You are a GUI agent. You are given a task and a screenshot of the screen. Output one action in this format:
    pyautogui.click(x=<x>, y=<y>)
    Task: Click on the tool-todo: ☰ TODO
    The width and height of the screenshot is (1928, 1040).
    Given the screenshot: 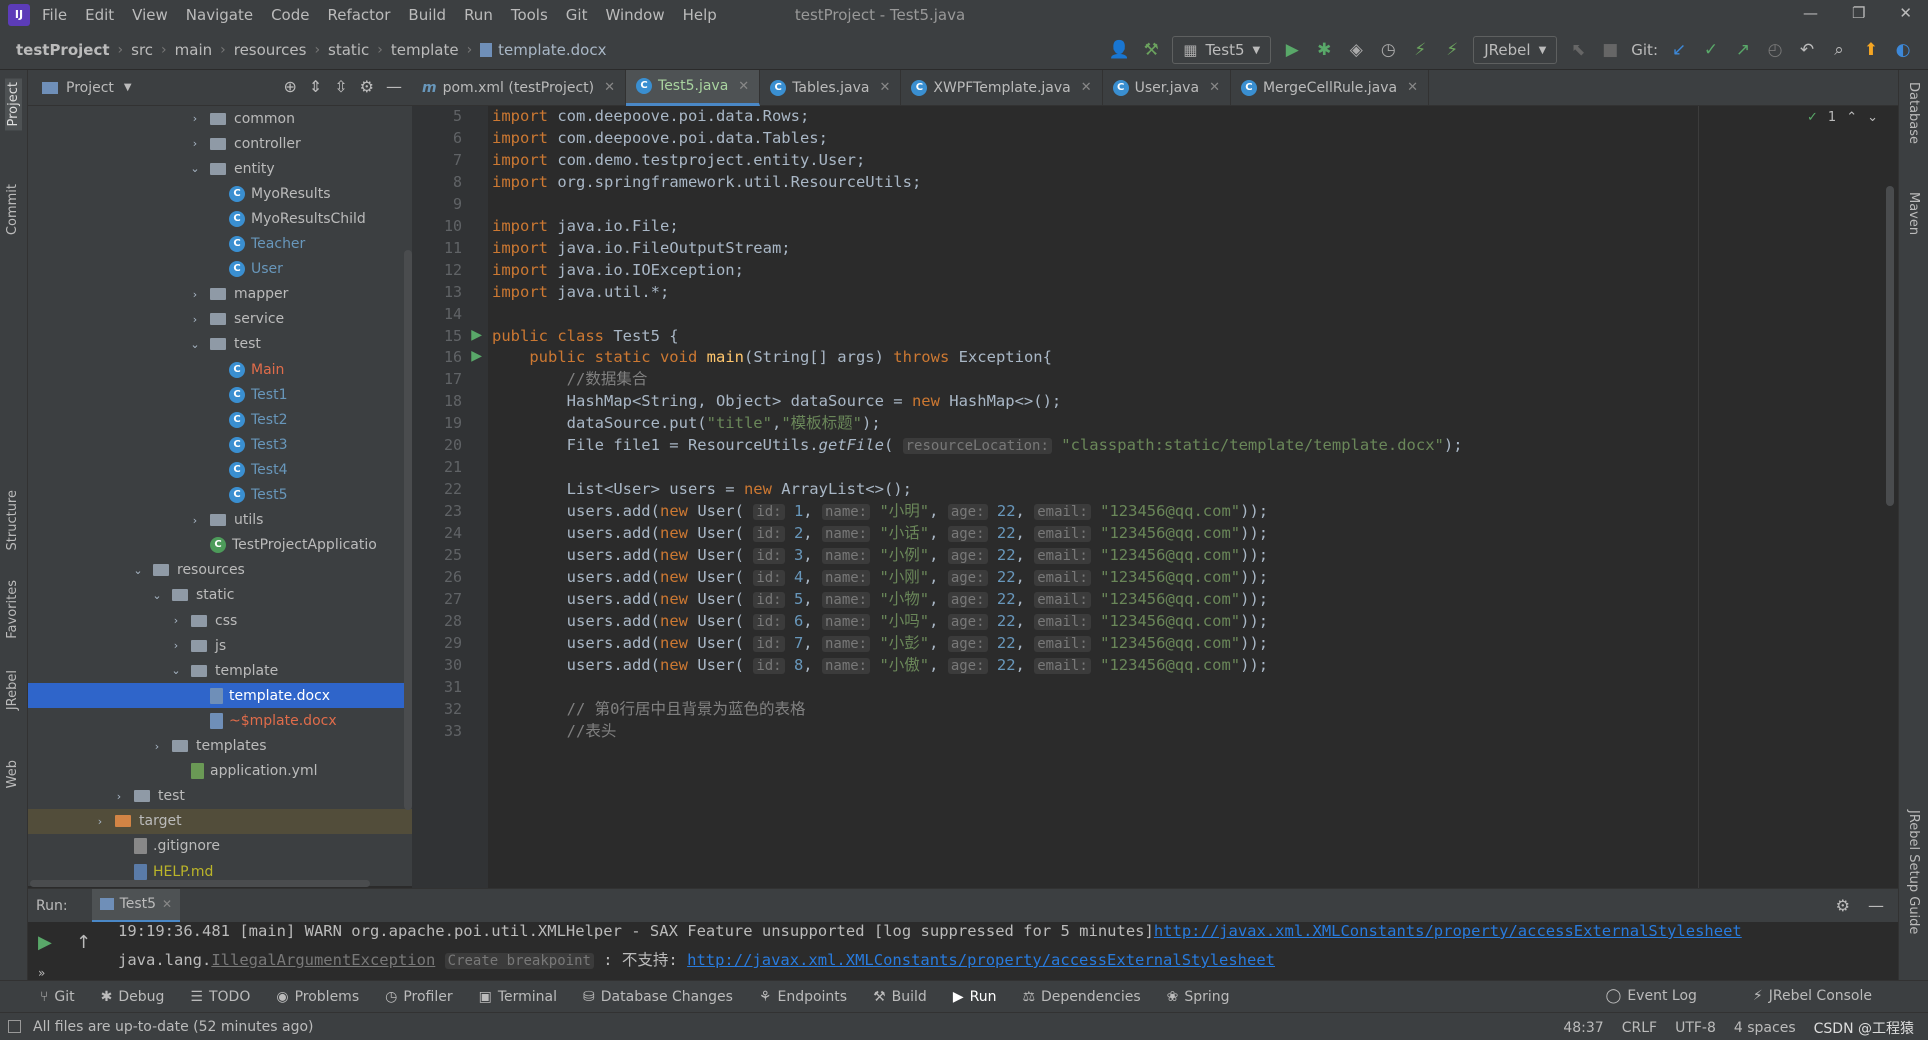 What is the action you would take?
    pyautogui.click(x=220, y=997)
    